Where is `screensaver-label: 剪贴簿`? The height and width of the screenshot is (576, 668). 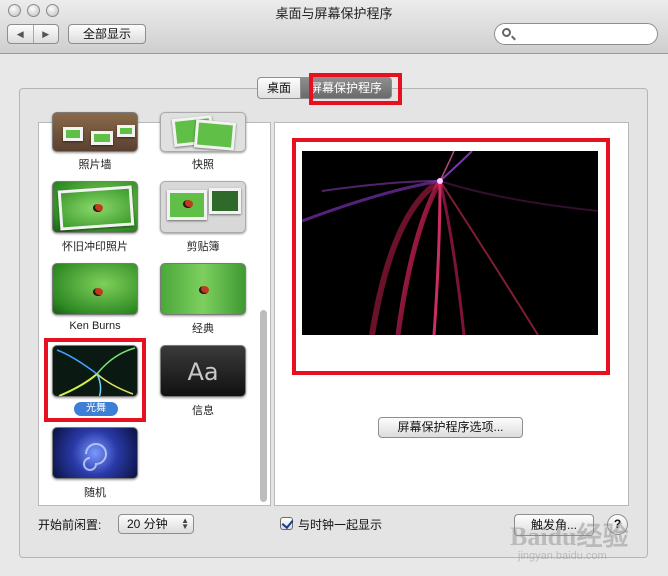 screensaver-label: 剪贴簿 is located at coordinates (203, 247).